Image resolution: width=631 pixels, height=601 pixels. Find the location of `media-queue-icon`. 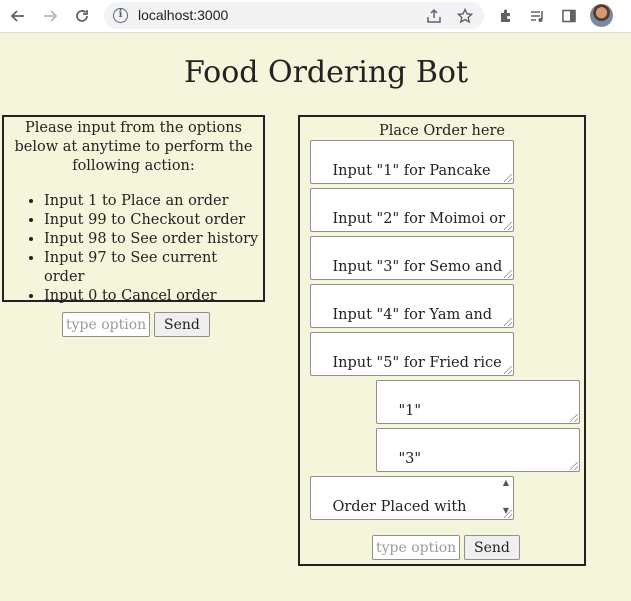

media-queue-icon is located at coordinates (537, 16).